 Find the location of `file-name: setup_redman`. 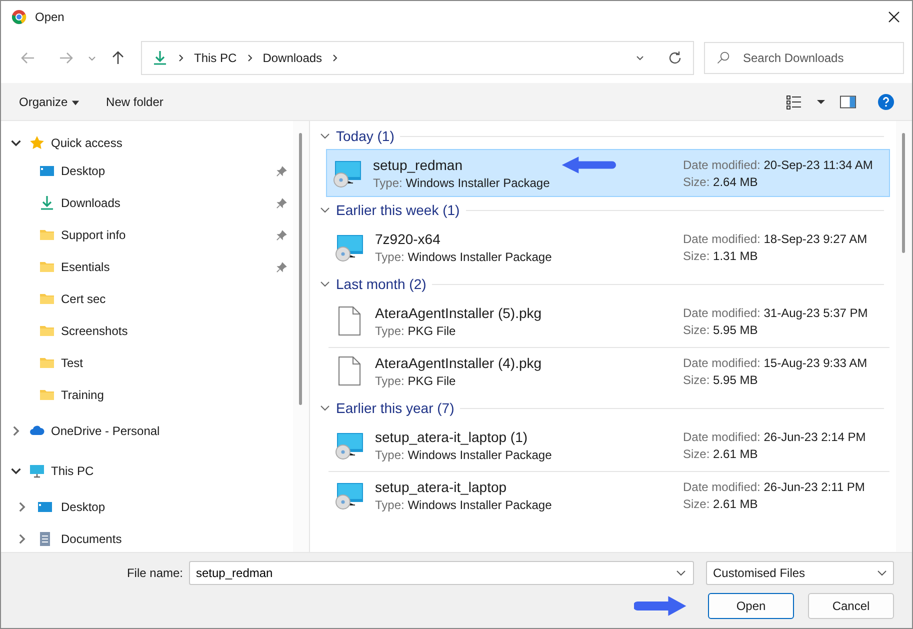

file-name: setup_redman is located at coordinates (418, 164).